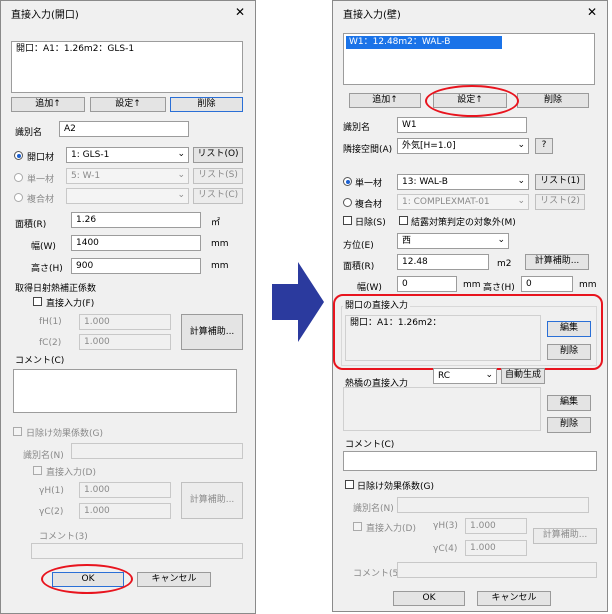 The height and width of the screenshot is (614, 612). Describe the element at coordinates (50, 343) in the screenshot. I see `fc-label: fC(2)` at that location.